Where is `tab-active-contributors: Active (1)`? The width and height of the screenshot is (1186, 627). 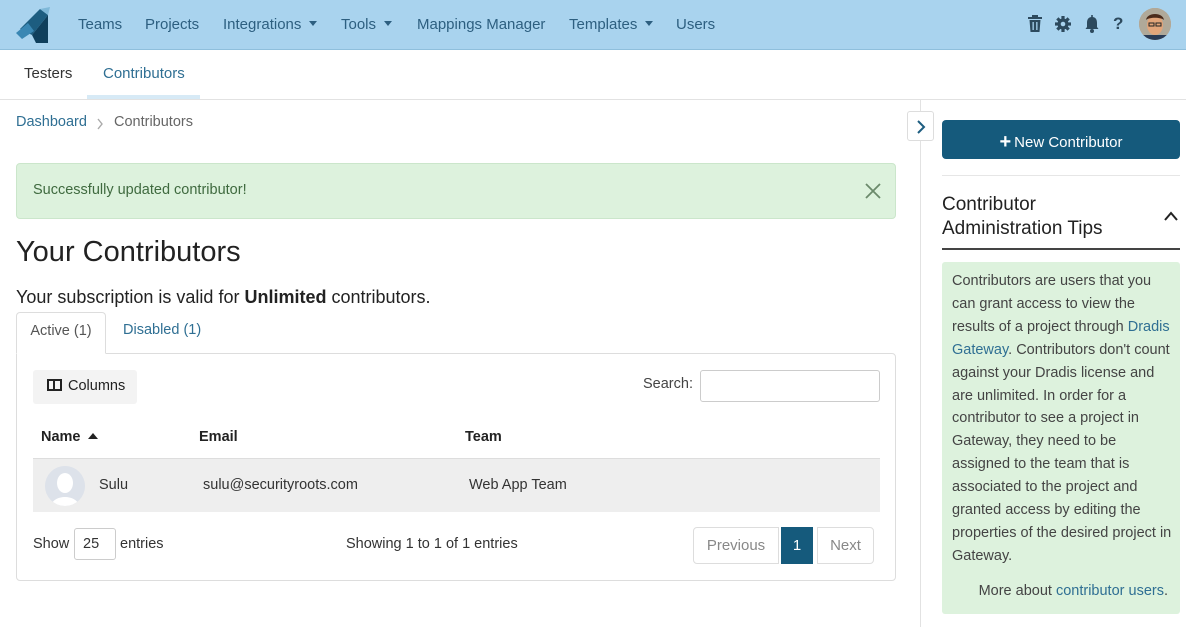 tab-active-contributors: Active (1) is located at coordinates (61, 333).